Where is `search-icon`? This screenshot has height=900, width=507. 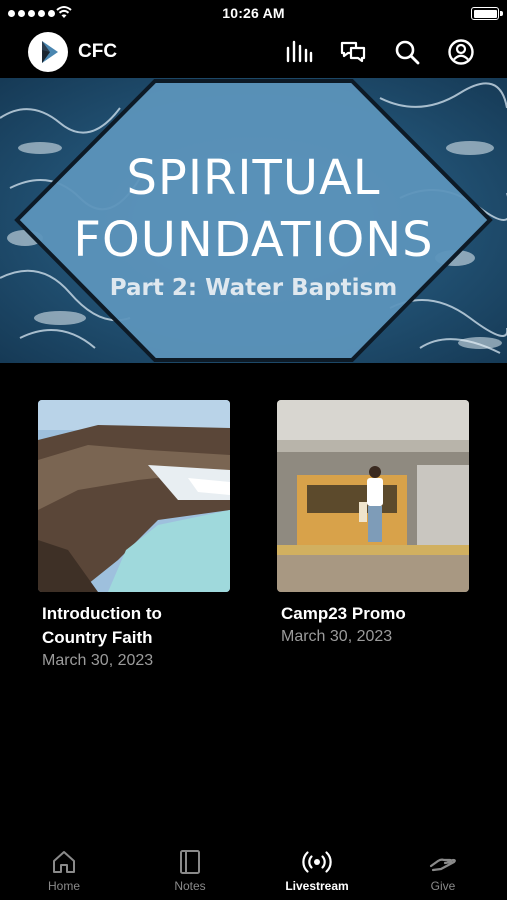 search-icon is located at coordinates (407, 52).